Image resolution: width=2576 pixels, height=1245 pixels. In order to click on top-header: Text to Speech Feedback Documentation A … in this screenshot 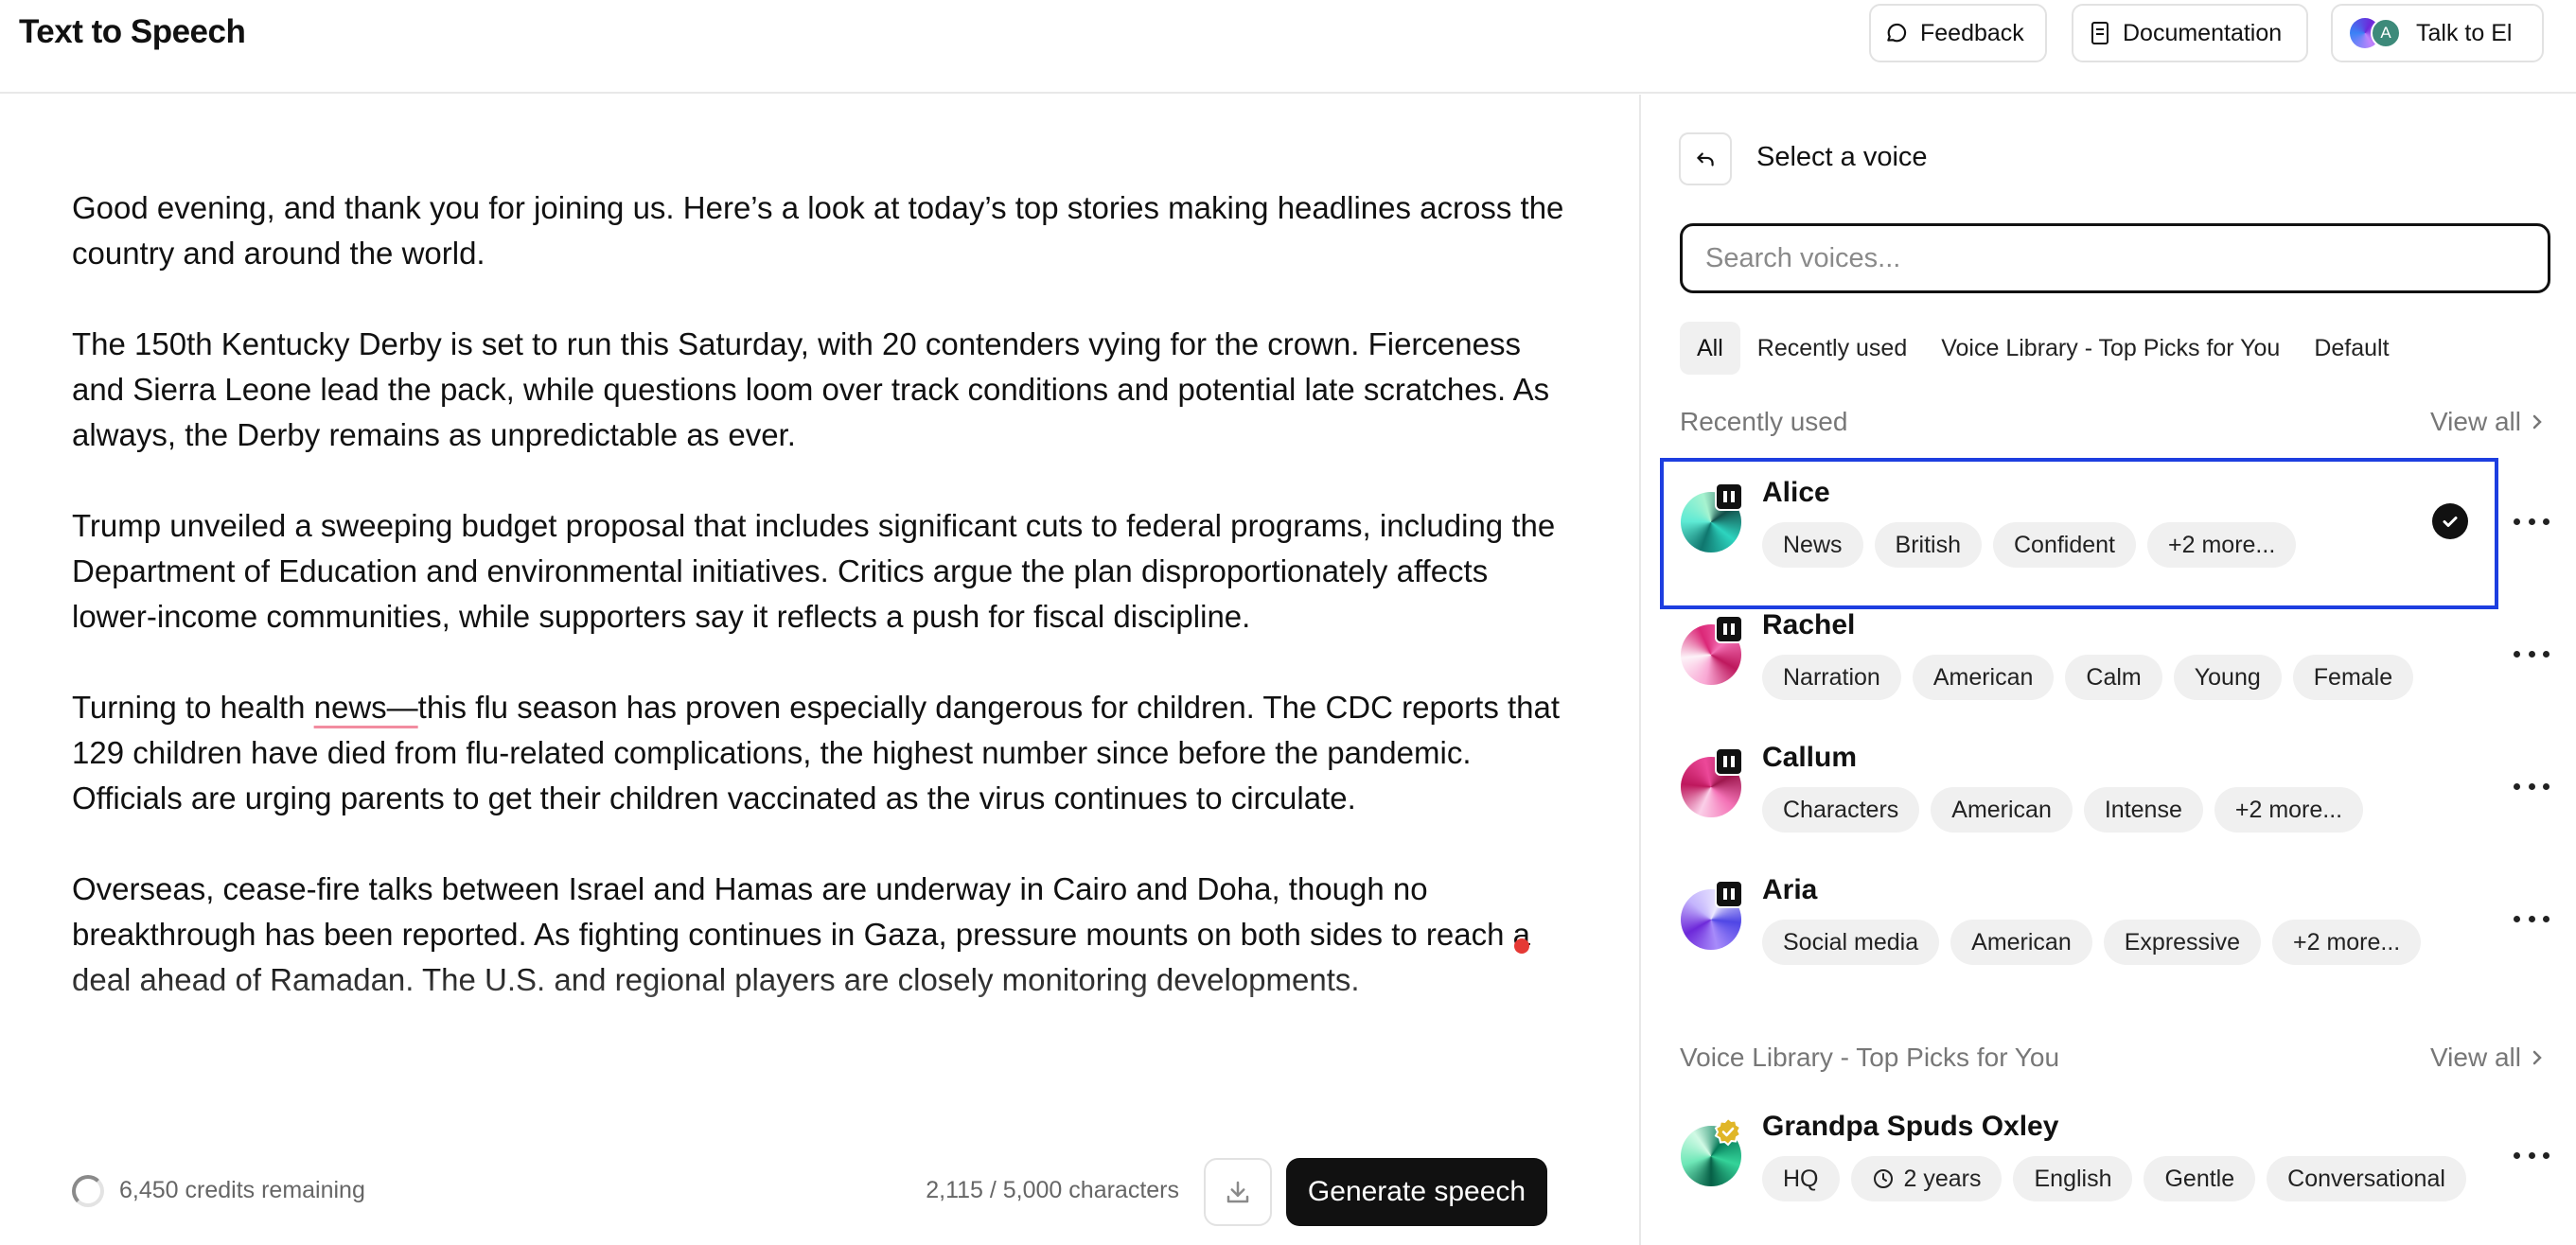, I will do `click(1288, 47)`.